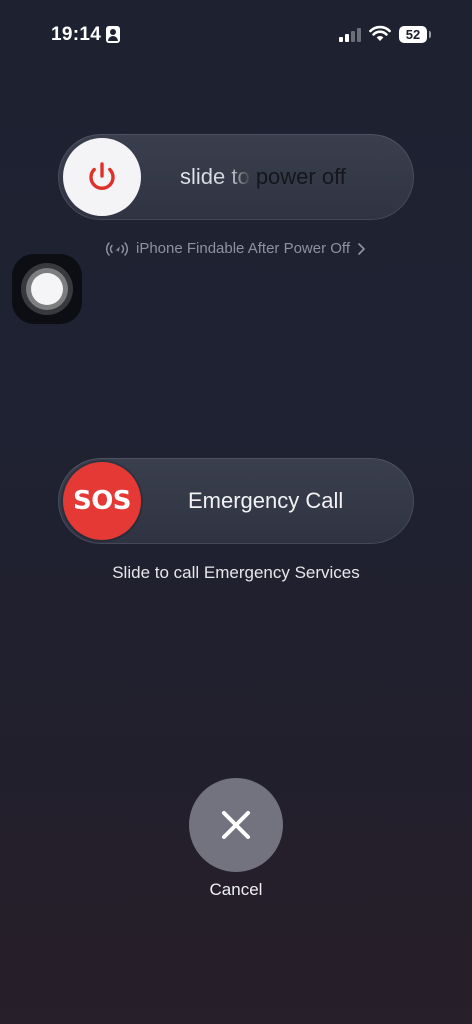 This screenshot has width=472, height=1024. What do you see at coordinates (236, 889) in the screenshot?
I see `cancel-label: Cancel` at bounding box center [236, 889].